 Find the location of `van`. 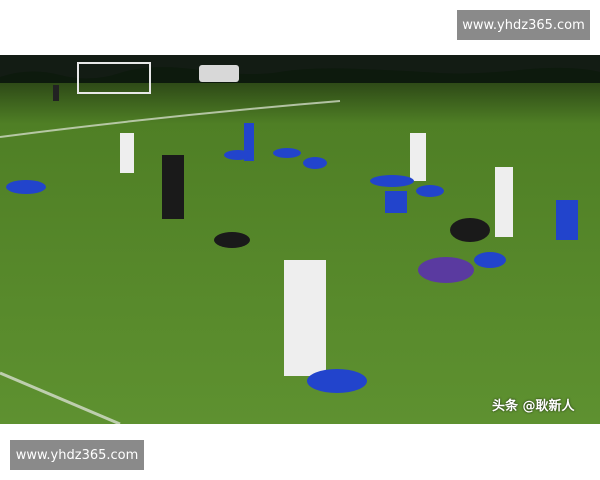

van is located at coordinates (219, 73).